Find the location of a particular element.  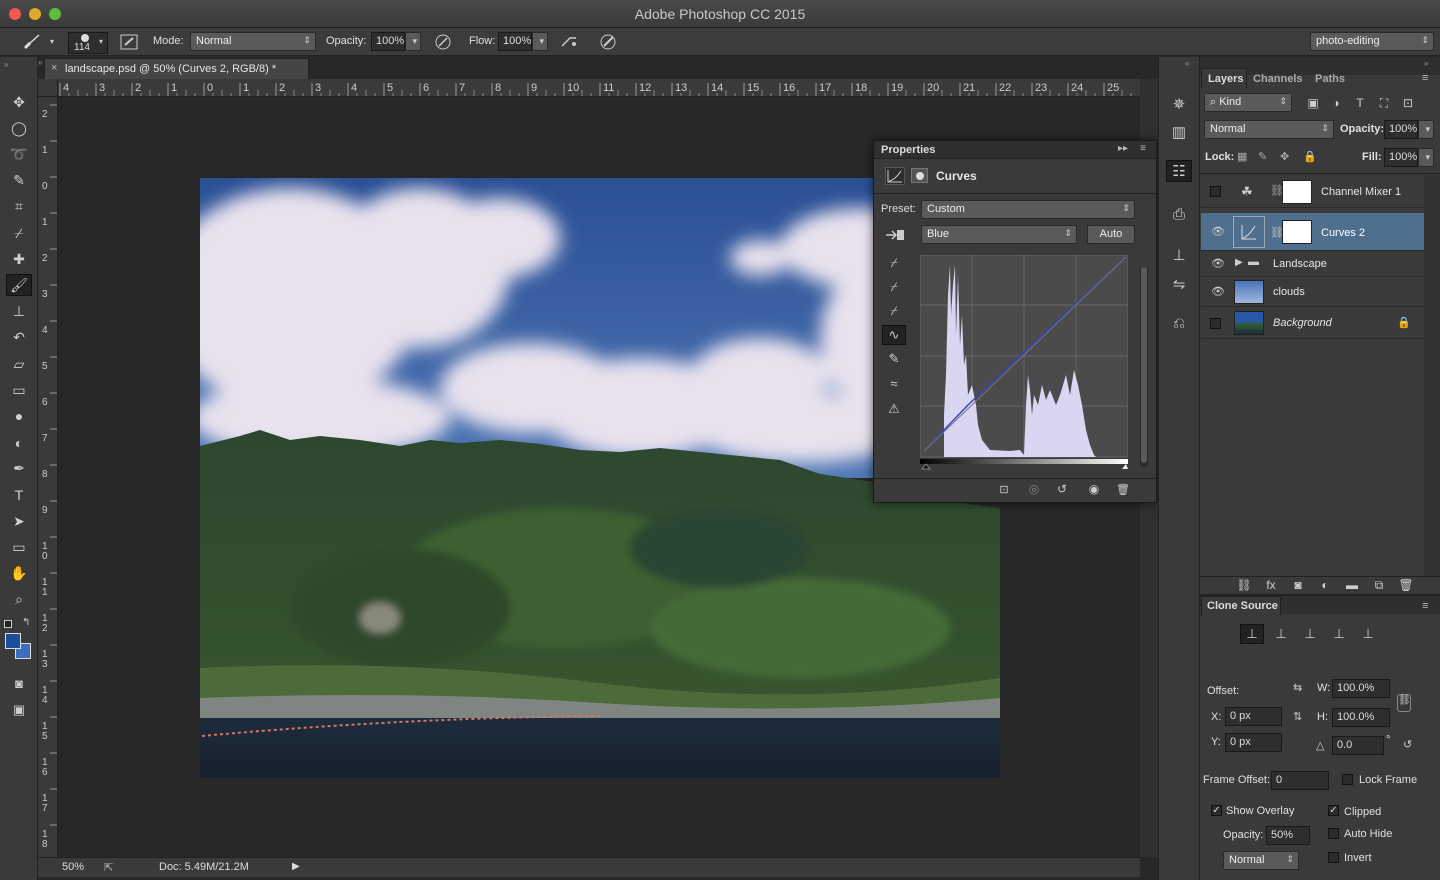

brush-tool-icon: 🖌 is located at coordinates (19, 285).